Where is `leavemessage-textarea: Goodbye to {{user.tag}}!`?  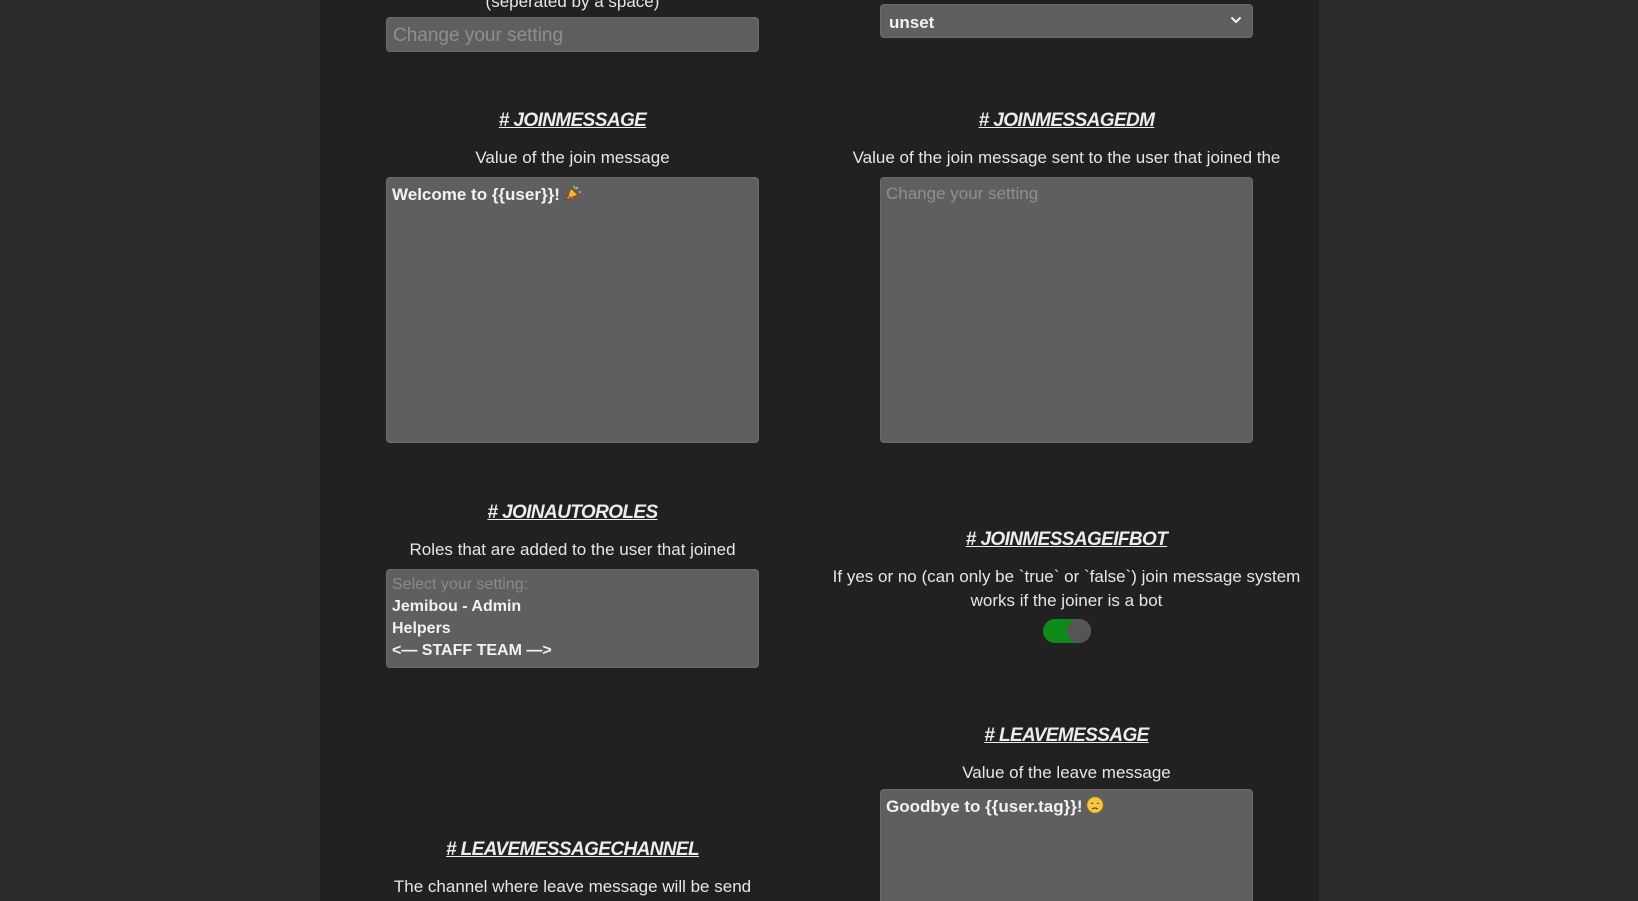 leavemessage-textarea: Goodbye to {{user.tag}}! is located at coordinates (1066, 845).